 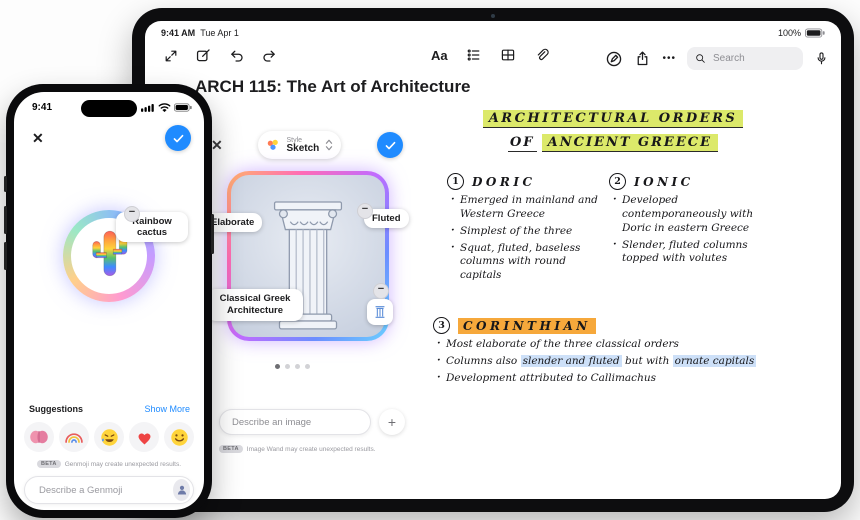 I want to click on search-field, so click(x=745, y=58).